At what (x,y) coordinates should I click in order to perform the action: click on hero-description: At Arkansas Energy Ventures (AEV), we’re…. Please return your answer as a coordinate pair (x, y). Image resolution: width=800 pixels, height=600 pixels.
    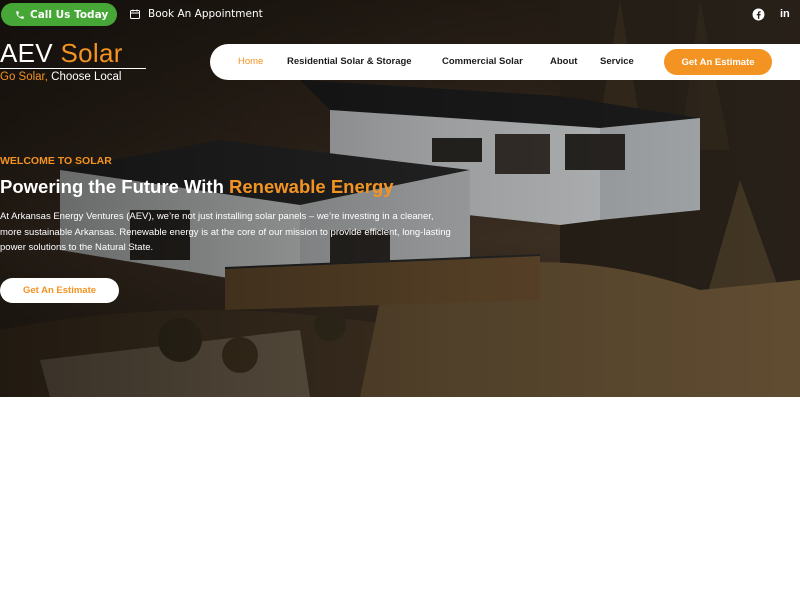
    Looking at the image, I should click on (225, 232).